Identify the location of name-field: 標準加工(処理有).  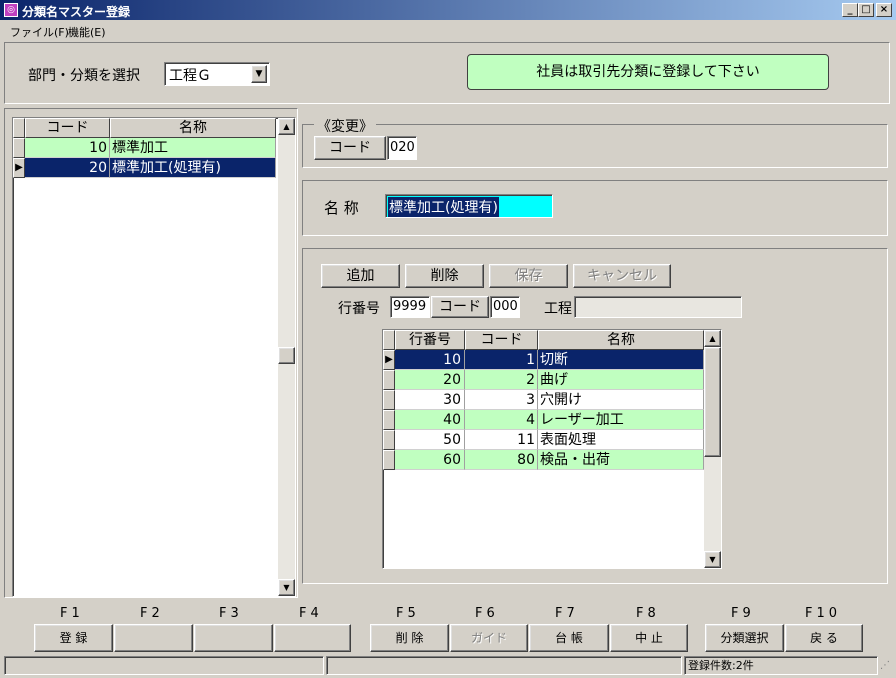
(469, 206).